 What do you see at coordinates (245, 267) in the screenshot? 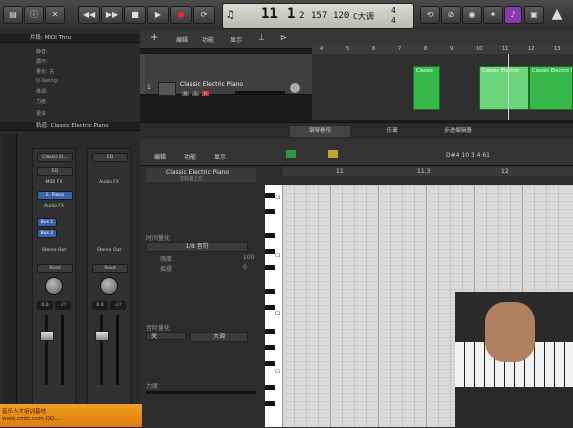
I see `swing-value: 0` at bounding box center [245, 267].